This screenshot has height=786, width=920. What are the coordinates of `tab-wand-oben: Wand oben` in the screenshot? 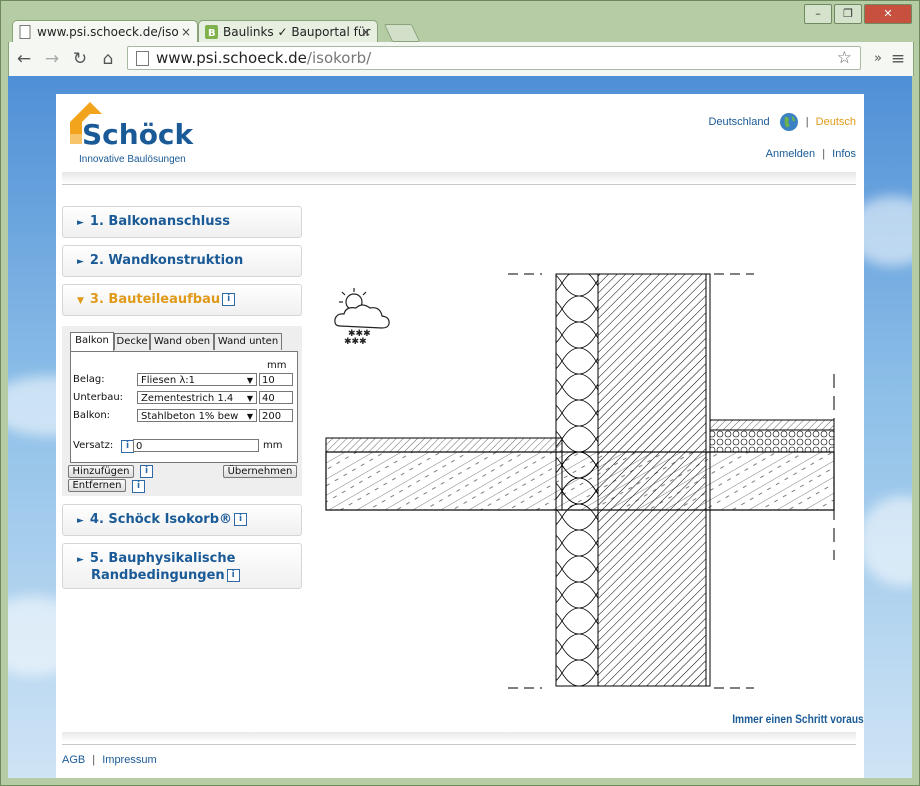 It's located at (182, 341).